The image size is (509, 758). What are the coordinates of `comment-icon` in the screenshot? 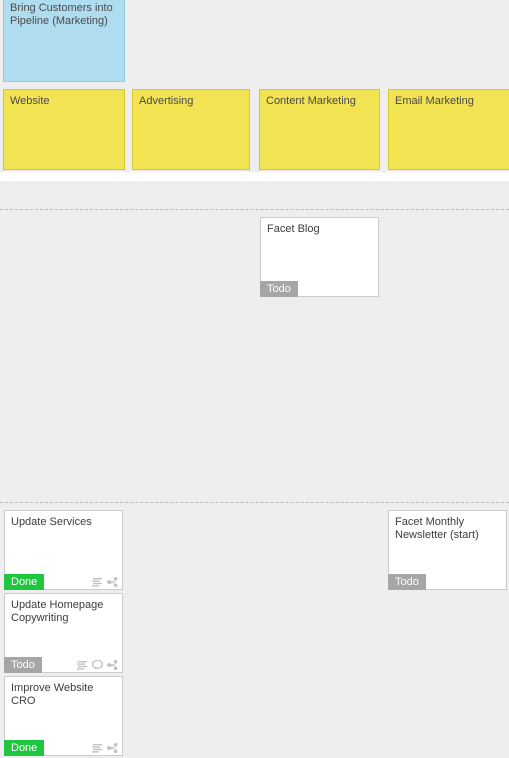 It's located at (97, 665).